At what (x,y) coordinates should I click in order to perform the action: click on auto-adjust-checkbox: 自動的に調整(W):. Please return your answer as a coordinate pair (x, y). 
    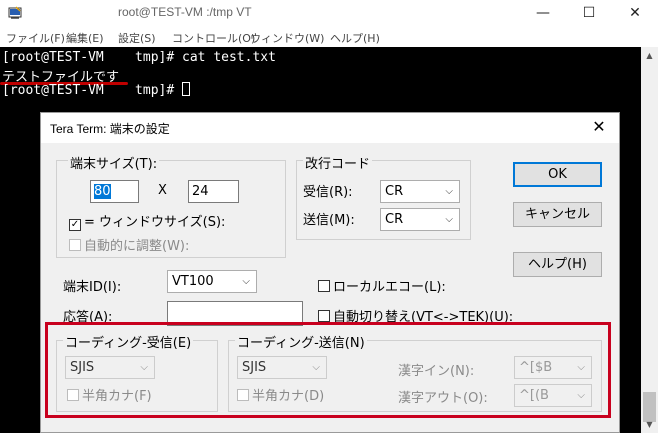
    Looking at the image, I should click on (129, 244).